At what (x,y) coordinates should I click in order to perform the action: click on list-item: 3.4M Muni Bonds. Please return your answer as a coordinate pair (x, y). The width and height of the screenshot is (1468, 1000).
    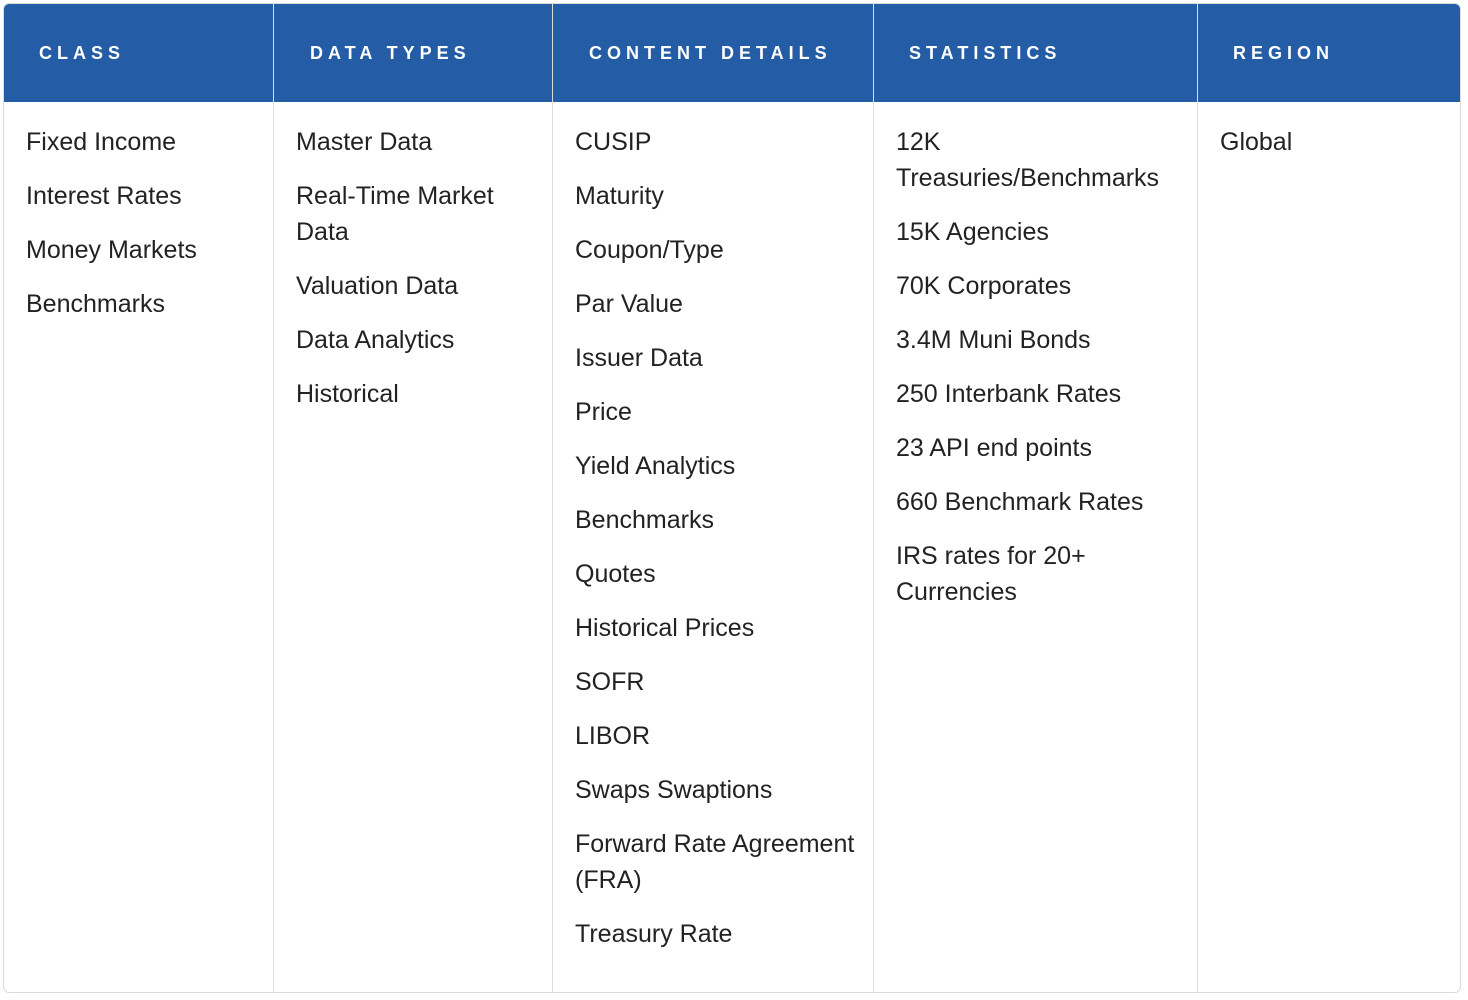
    Looking at the image, I should click on (993, 340).